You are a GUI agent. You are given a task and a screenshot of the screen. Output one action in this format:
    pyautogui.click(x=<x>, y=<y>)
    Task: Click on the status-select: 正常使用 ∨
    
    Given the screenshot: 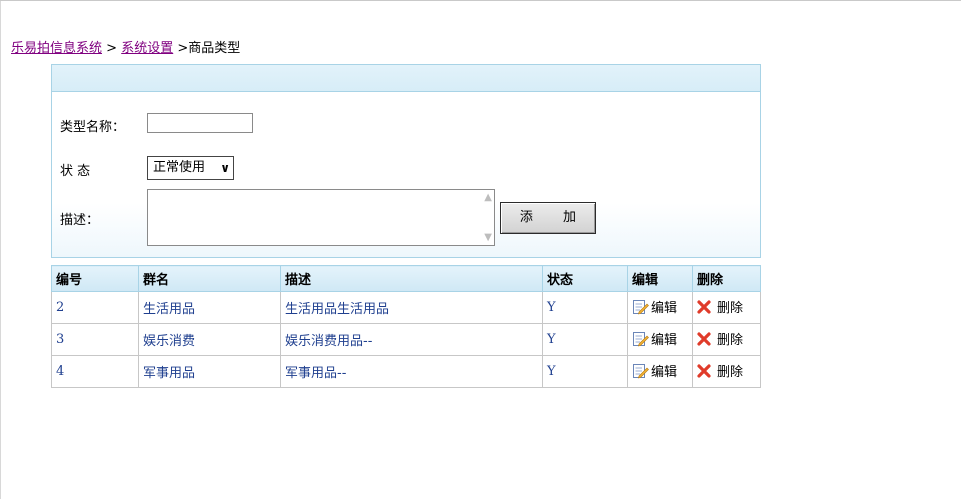 What is the action you would take?
    pyautogui.click(x=190, y=168)
    